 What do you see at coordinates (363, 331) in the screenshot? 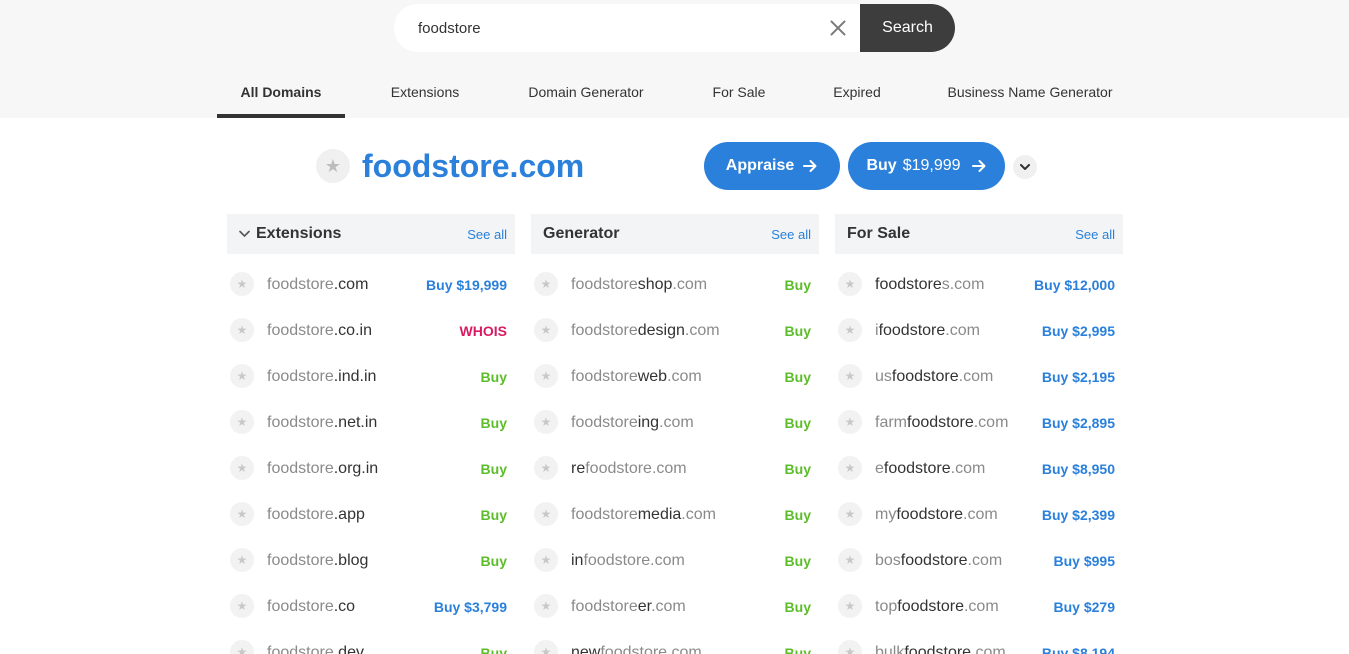
I see `domain-name-link: foodstore.co.in` at bounding box center [363, 331].